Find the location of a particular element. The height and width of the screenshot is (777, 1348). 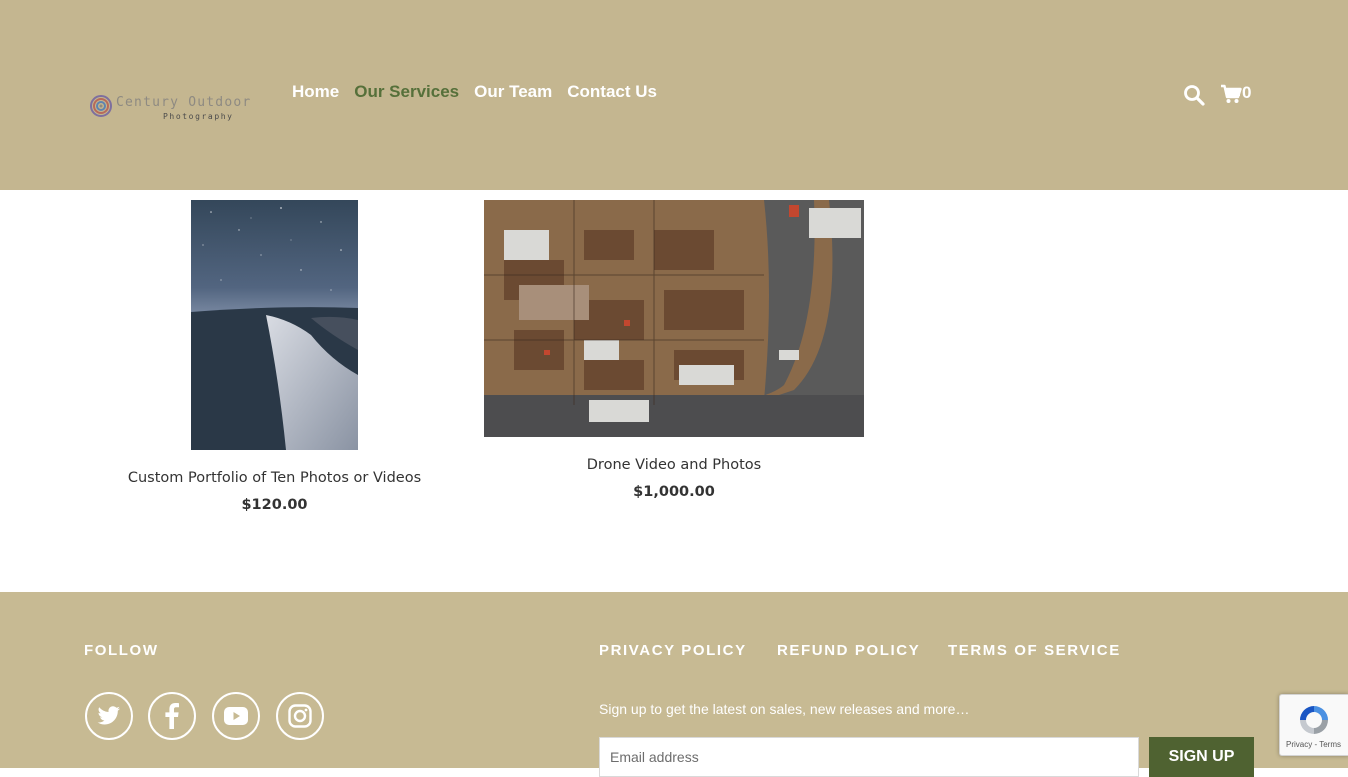

recaptcha-icon is located at coordinates (1314, 720).